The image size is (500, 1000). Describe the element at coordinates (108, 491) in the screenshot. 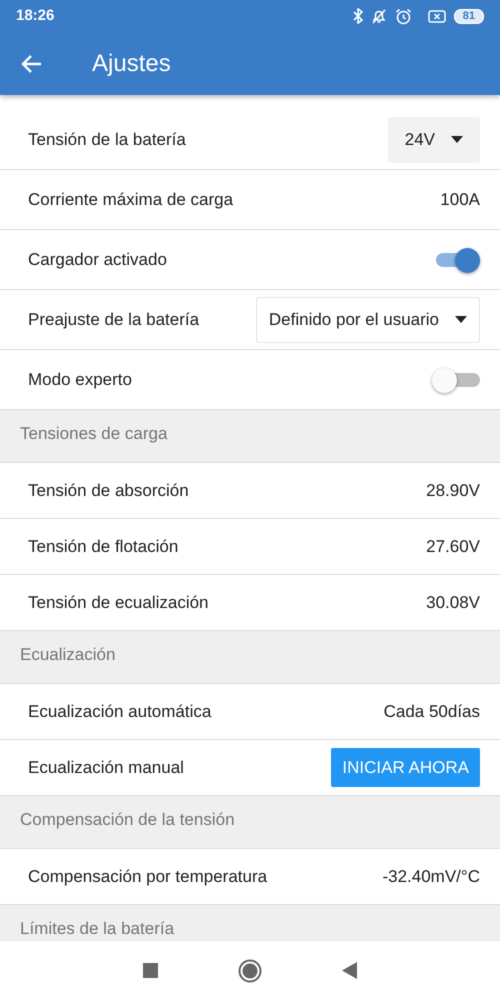

I see `setting-label: Tensión de absorción` at that location.